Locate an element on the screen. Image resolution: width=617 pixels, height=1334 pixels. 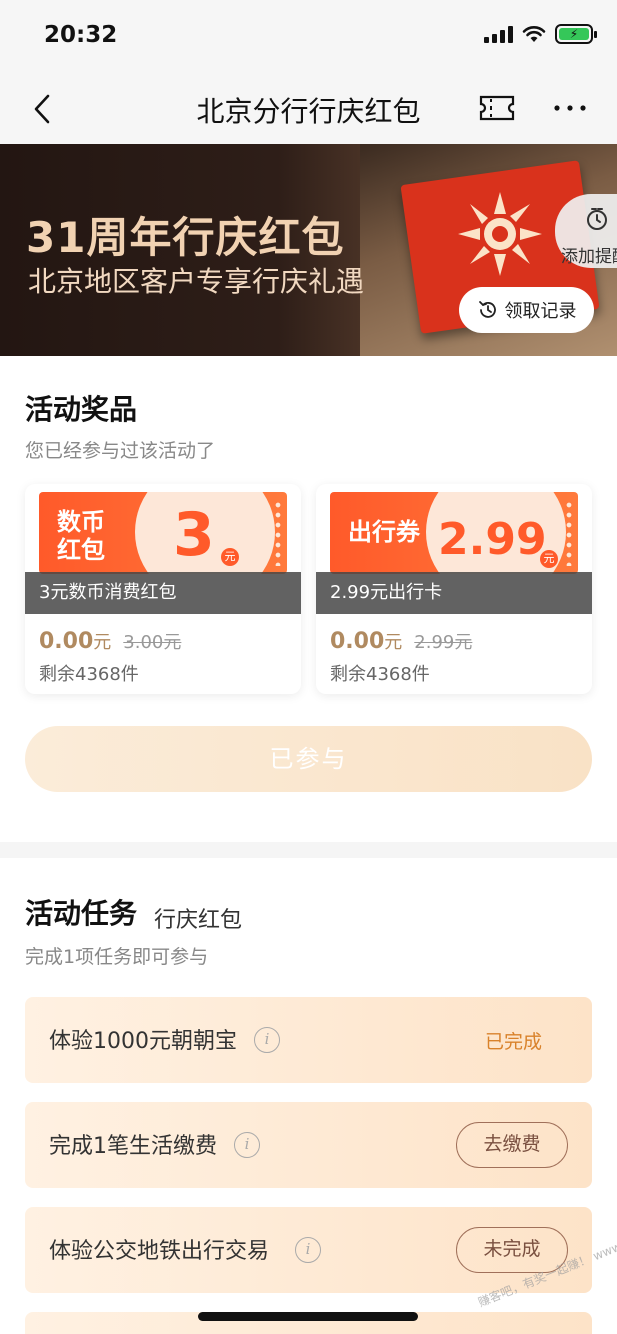
coupon-amount: 2.99 is located at coordinates (492, 539).